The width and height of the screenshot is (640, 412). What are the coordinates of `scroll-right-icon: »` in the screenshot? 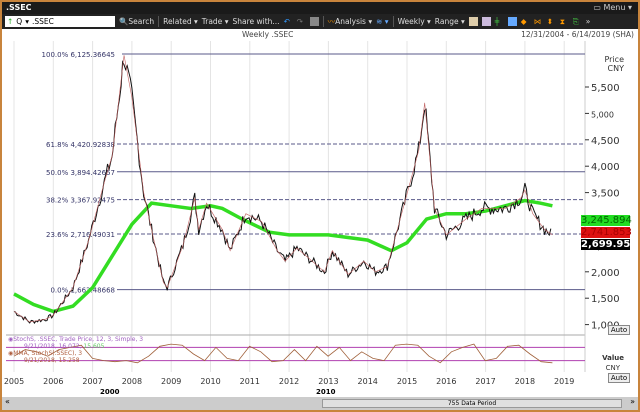 It's located at (632, 401).